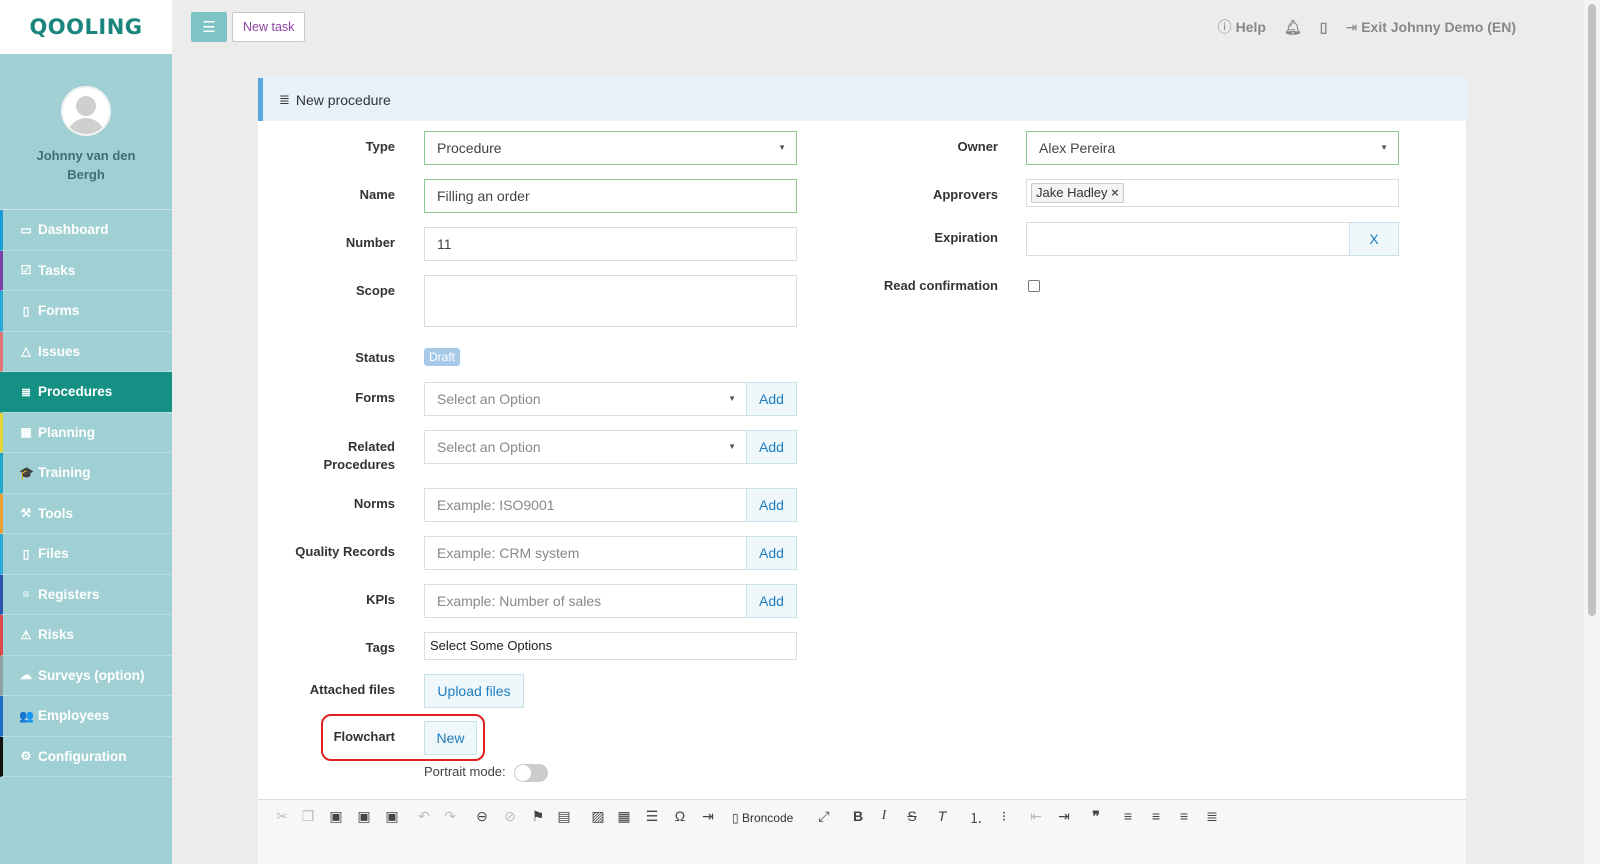 The height and width of the screenshot is (864, 1600). What do you see at coordinates (74, 716) in the screenshot?
I see `sidebar-item-label: Employees` at bounding box center [74, 716].